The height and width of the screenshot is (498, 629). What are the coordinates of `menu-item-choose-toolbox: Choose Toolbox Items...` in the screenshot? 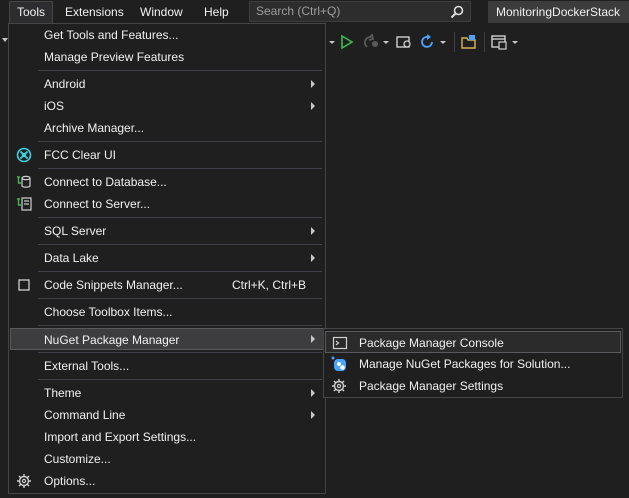 It's located at (167, 312).